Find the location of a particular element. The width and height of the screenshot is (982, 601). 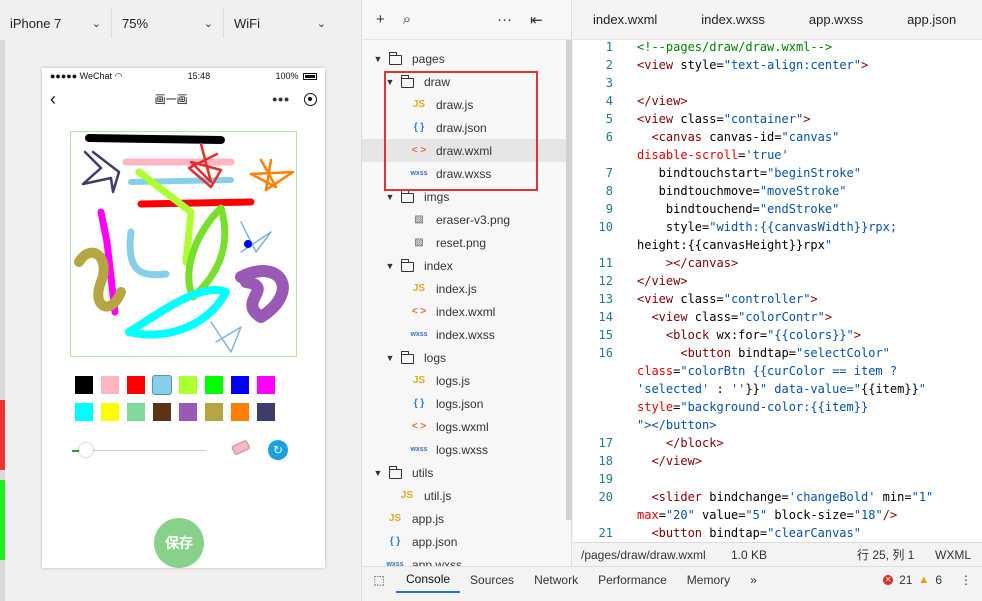

devtools-tab: Memory is located at coordinates (708, 580).